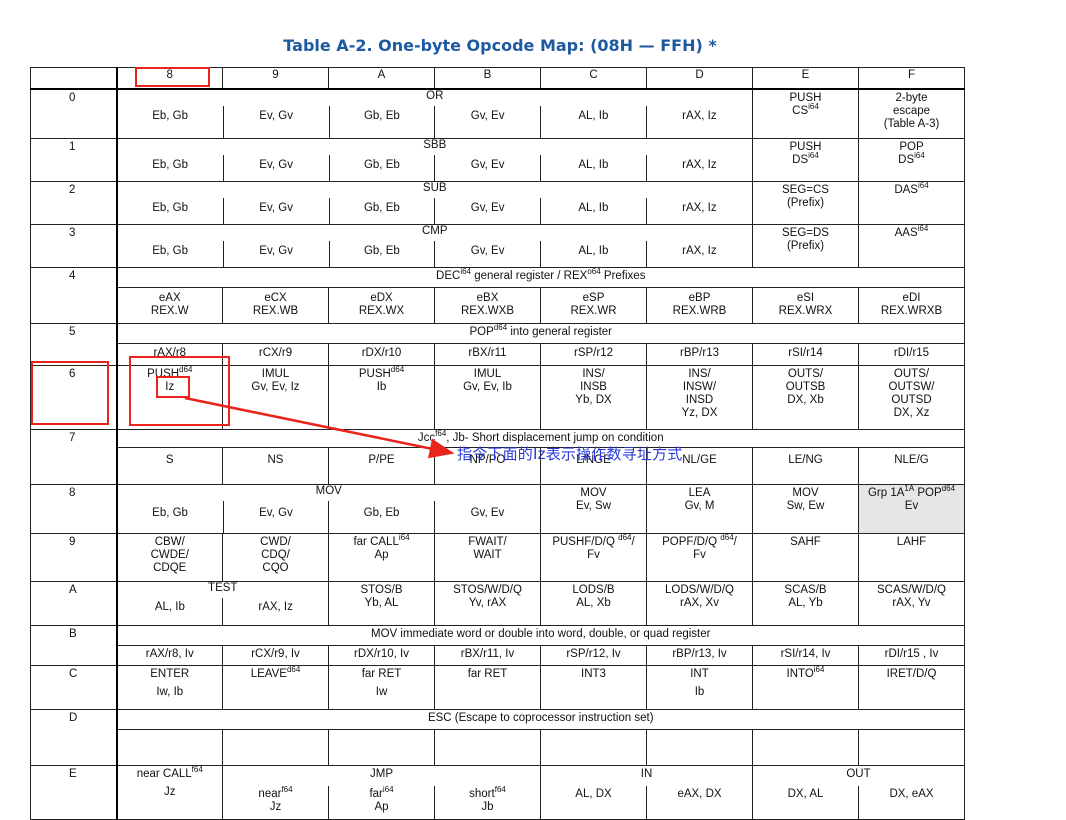 This screenshot has width=1066, height=820. What do you see at coordinates (74, 645) in the screenshot?
I see `row-label: B` at bounding box center [74, 645].